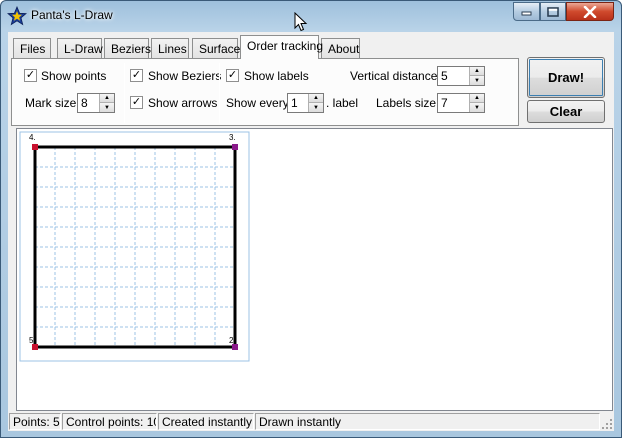 This screenshot has width=622, height=438. What do you see at coordinates (131, 49) in the screenshot?
I see `tab-label: Beziers` at bounding box center [131, 49].